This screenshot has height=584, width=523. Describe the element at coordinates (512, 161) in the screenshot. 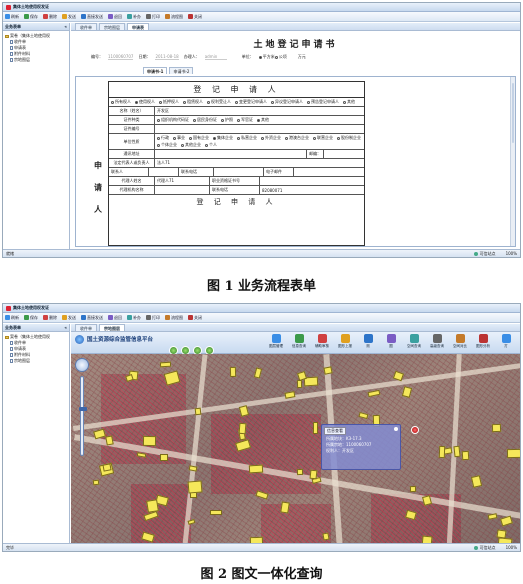

I see `vertical-scrollbar` at that location.